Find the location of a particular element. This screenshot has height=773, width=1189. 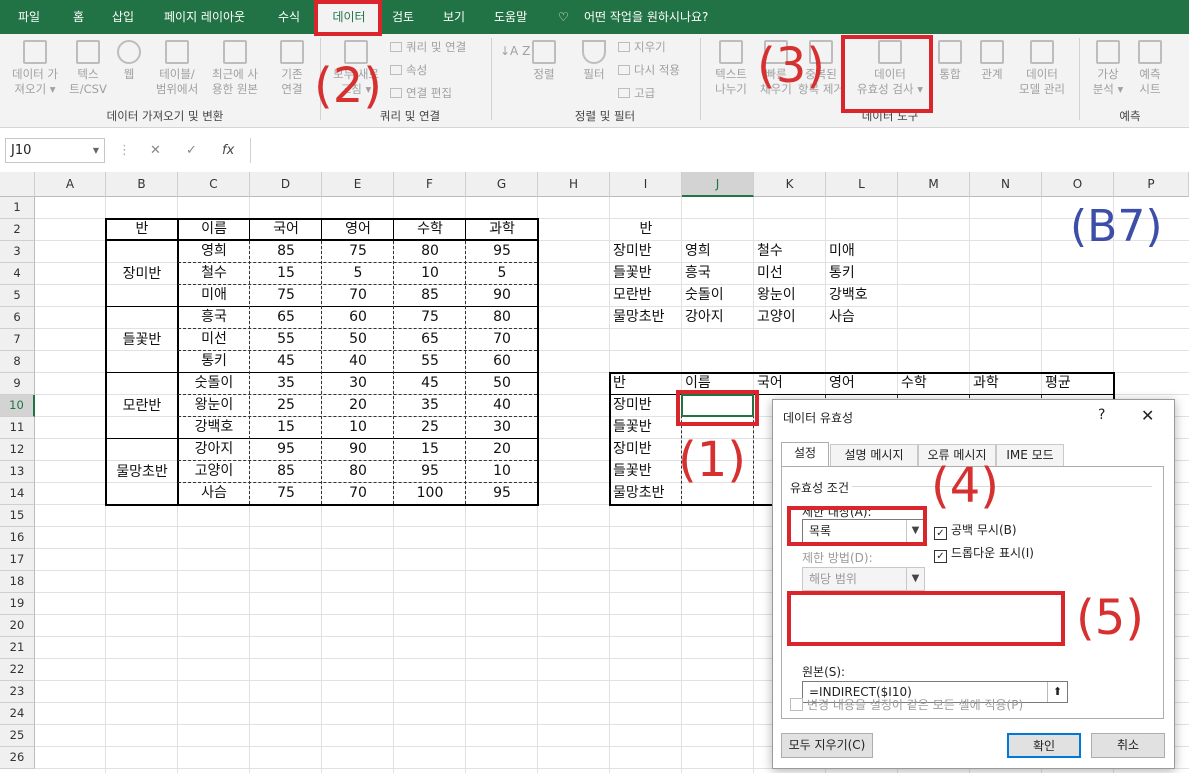

column-header: G is located at coordinates (502, 184).